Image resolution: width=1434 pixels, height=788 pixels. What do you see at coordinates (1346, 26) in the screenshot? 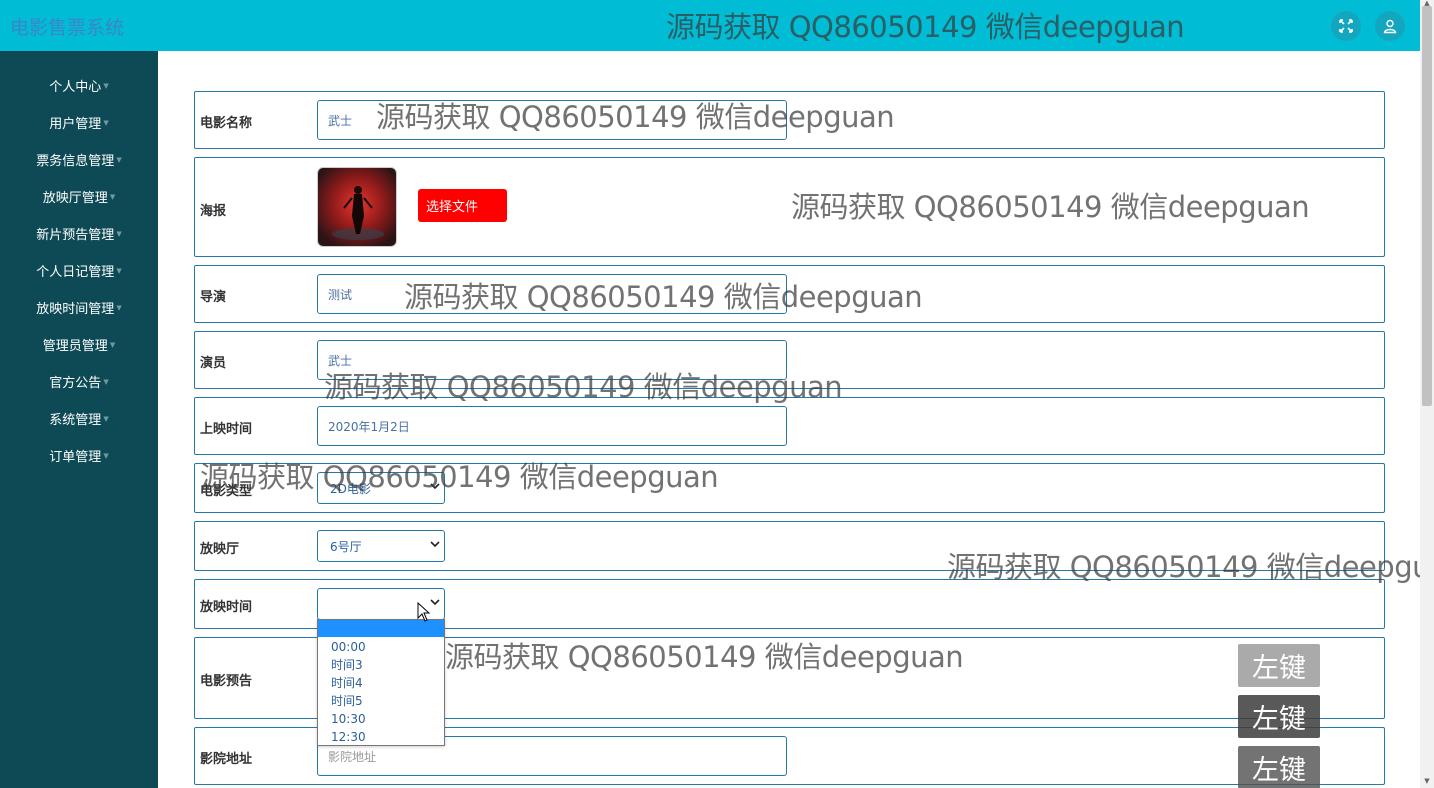
I see `fullscreen-icon` at bounding box center [1346, 26].